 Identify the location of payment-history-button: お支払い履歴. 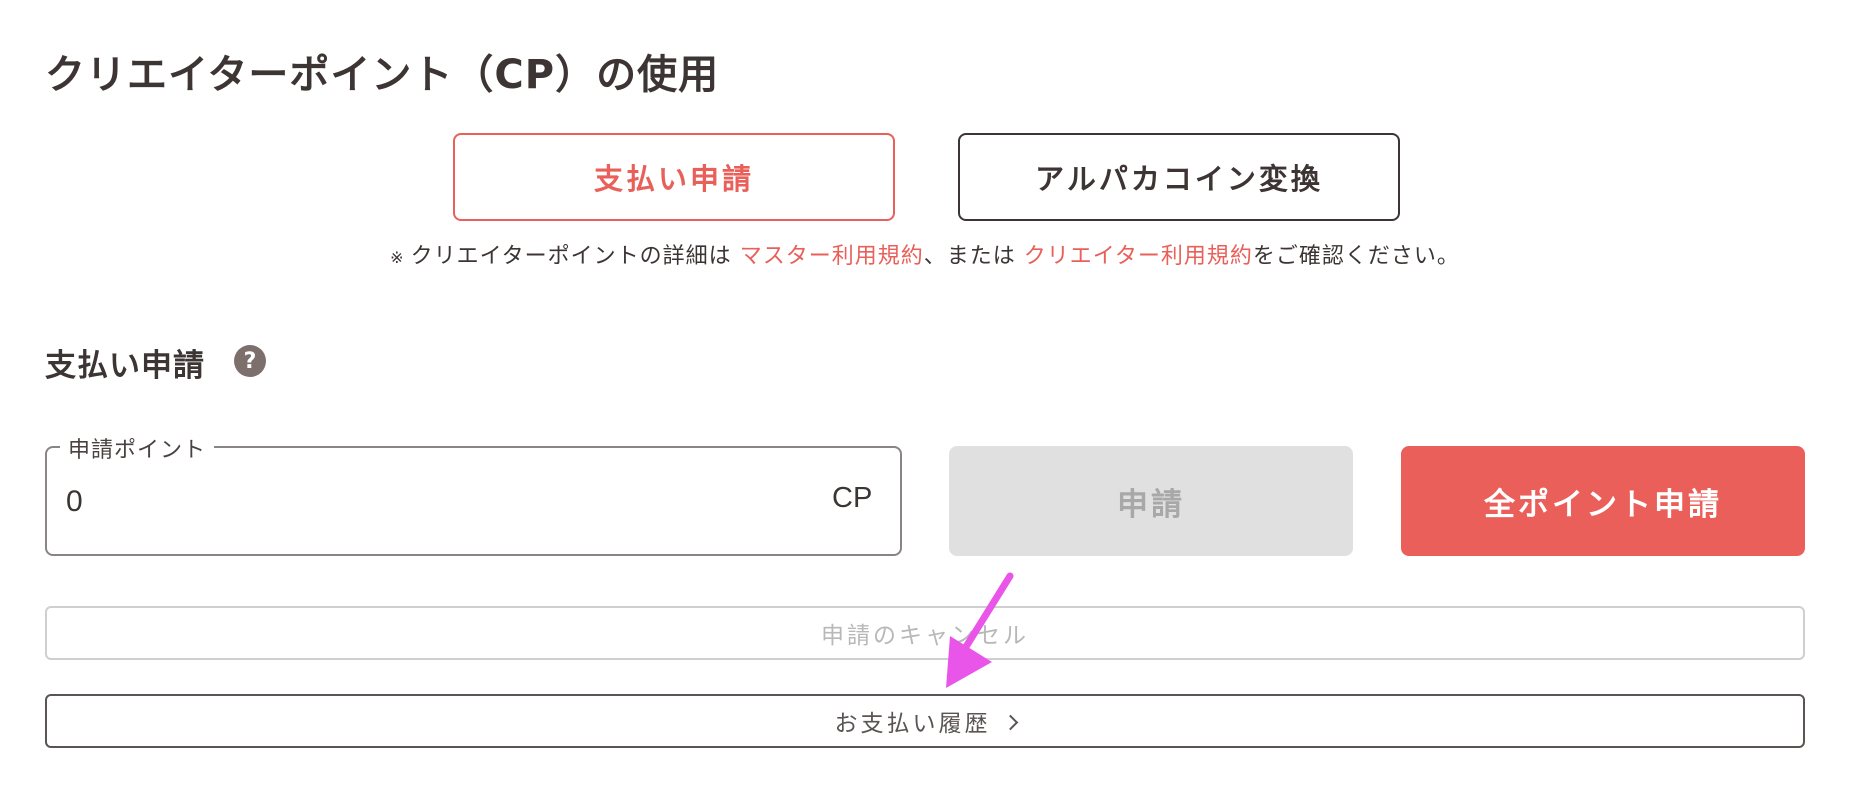
(925, 721).